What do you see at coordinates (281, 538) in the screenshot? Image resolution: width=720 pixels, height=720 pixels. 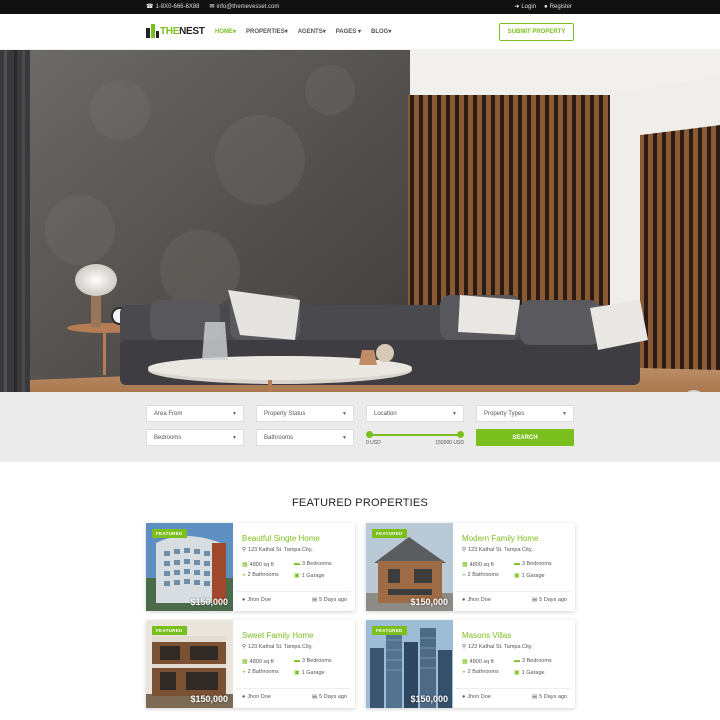 I see `property-title: Beautful Singte Home` at bounding box center [281, 538].